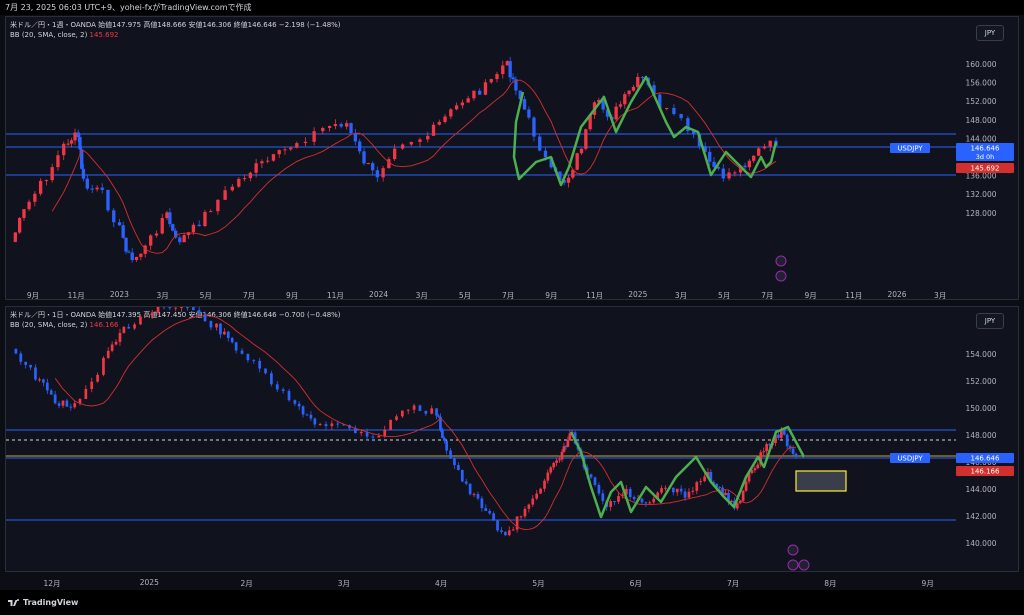 This screenshot has height=615, width=1024. I want to click on y-tick-label: 156.000, so click(980, 83).